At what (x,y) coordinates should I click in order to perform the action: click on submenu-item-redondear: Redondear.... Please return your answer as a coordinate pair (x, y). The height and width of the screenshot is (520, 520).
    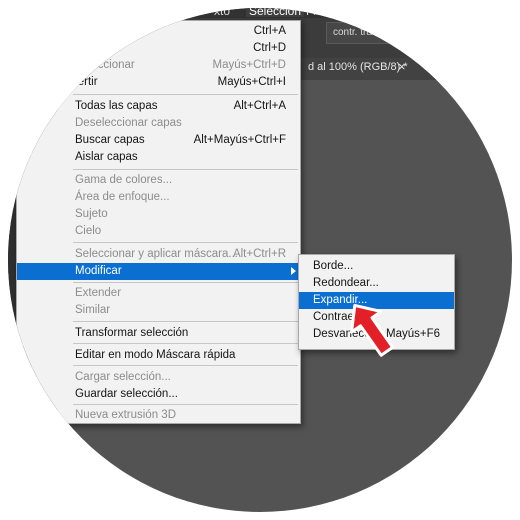
    Looking at the image, I should click on (376, 283).